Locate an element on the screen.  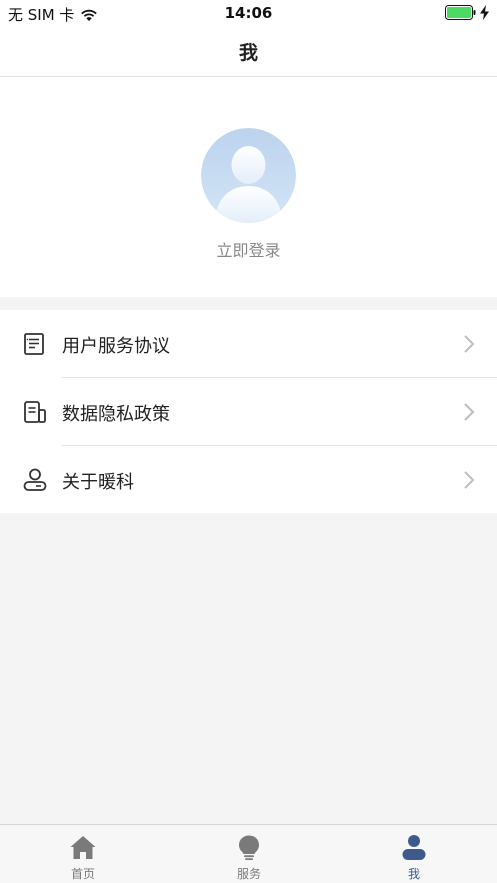
tab-home: 首页 is located at coordinates (83, 854).